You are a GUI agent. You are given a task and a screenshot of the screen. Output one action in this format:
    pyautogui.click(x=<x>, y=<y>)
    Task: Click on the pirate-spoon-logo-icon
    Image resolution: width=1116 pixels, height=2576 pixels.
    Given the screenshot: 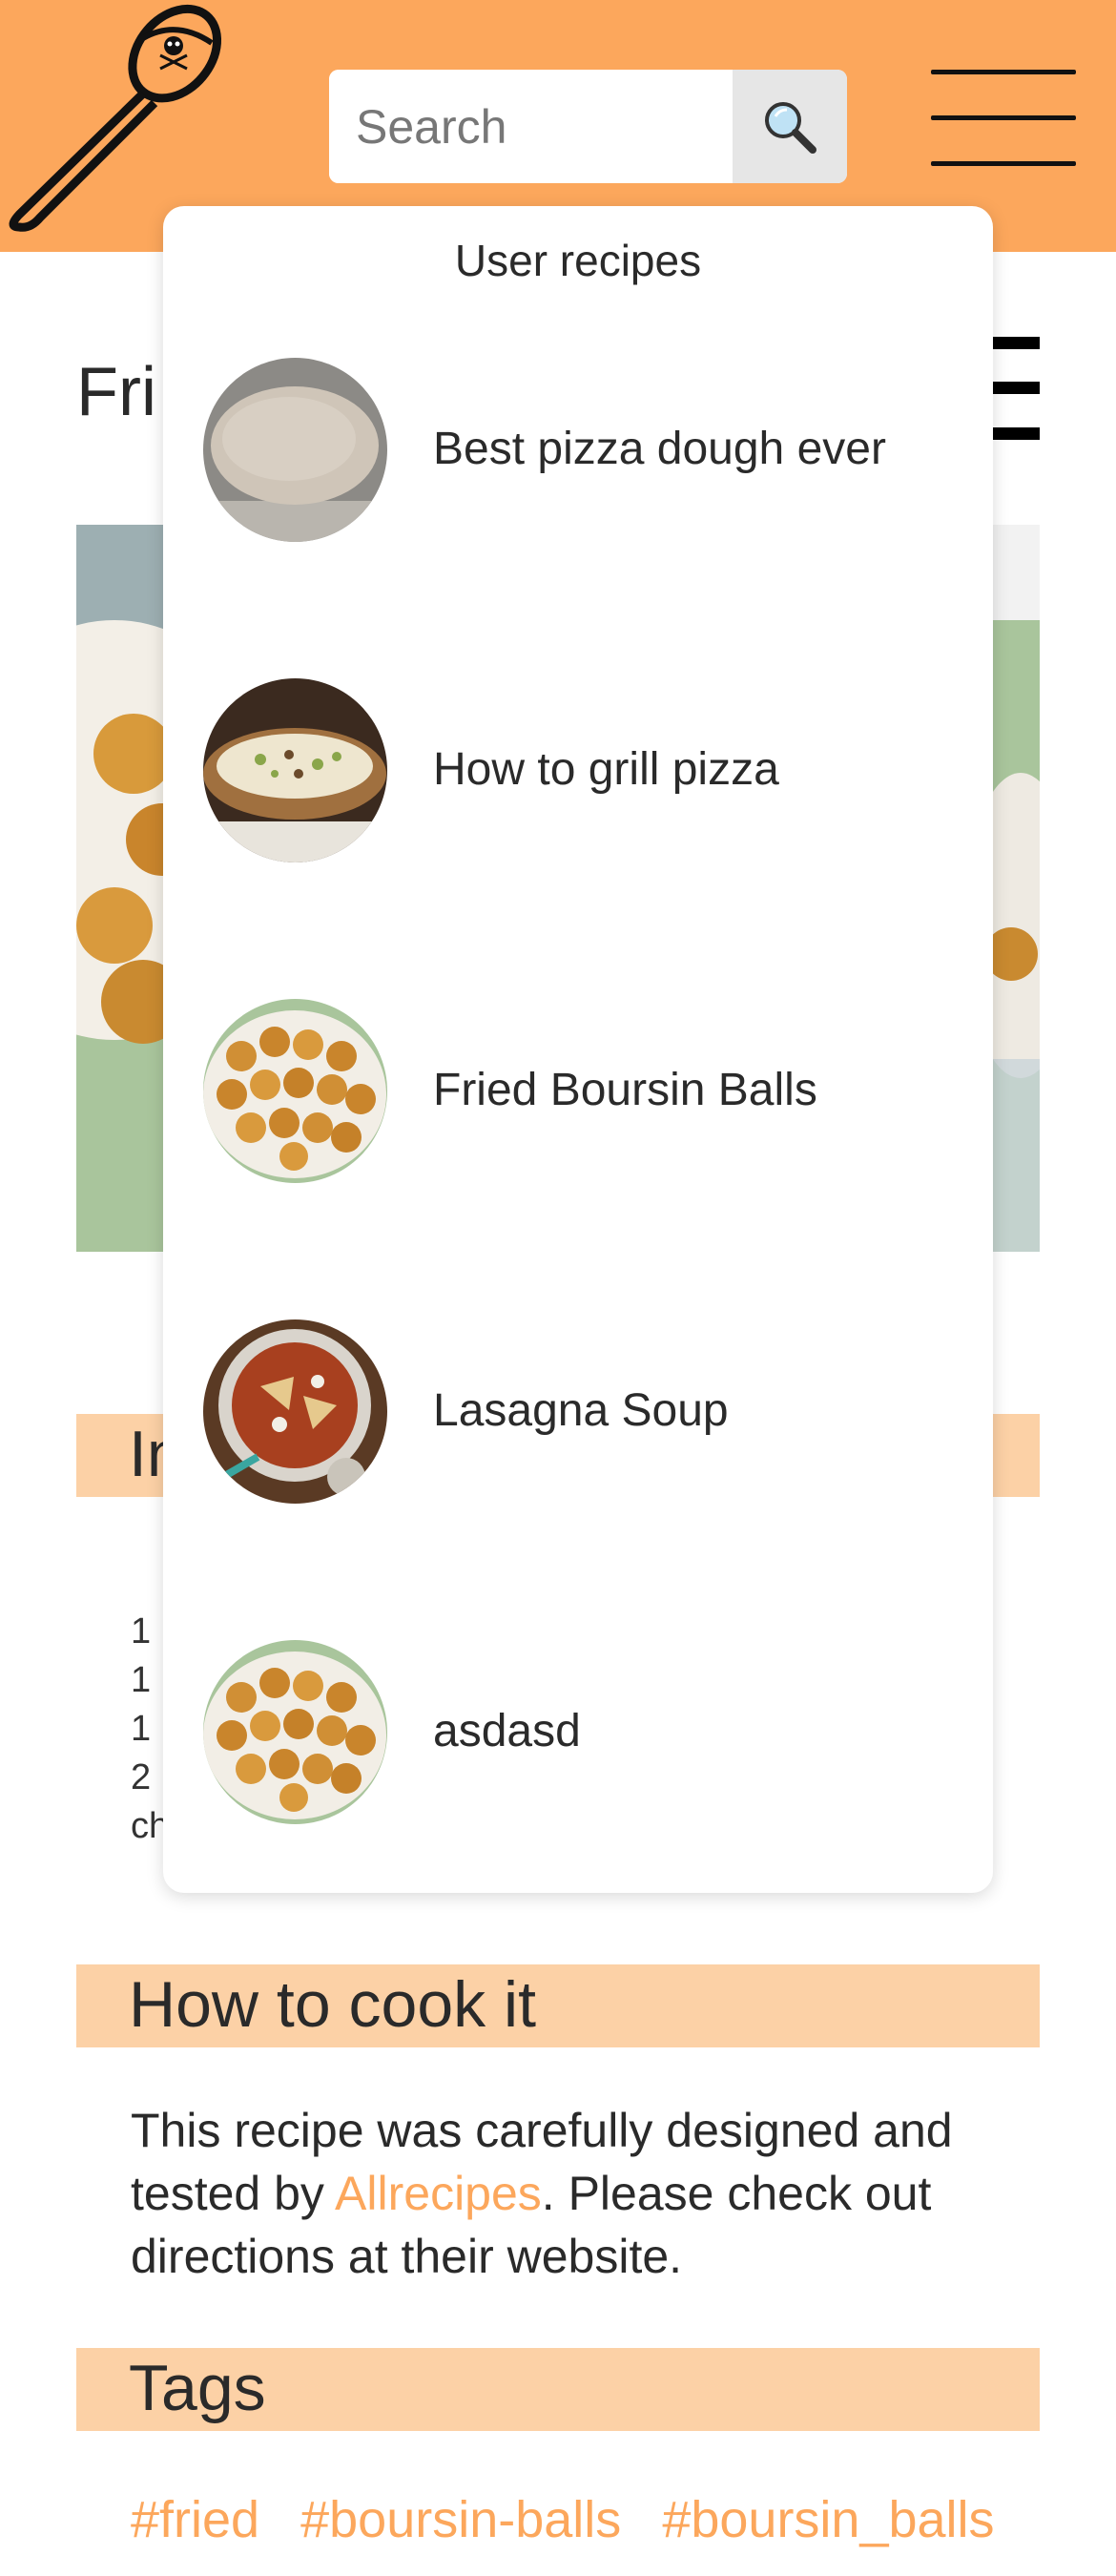 What is the action you would take?
    pyautogui.click(x=119, y=119)
    